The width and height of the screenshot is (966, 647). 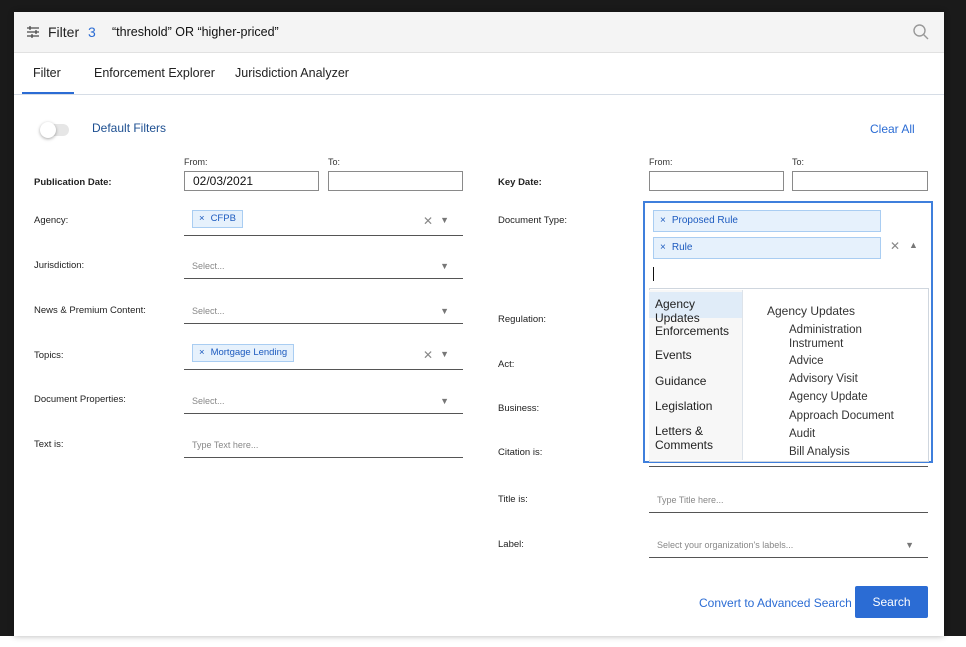 What do you see at coordinates (692, 331) in the screenshot?
I see `category-item: Enforcements` at bounding box center [692, 331].